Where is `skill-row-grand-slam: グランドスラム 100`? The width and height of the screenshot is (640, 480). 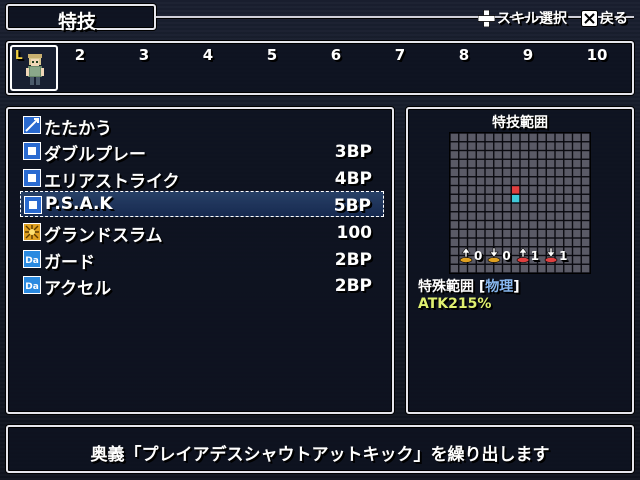 skill-row-grand-slam: グランドスラム 100 is located at coordinates (202, 232).